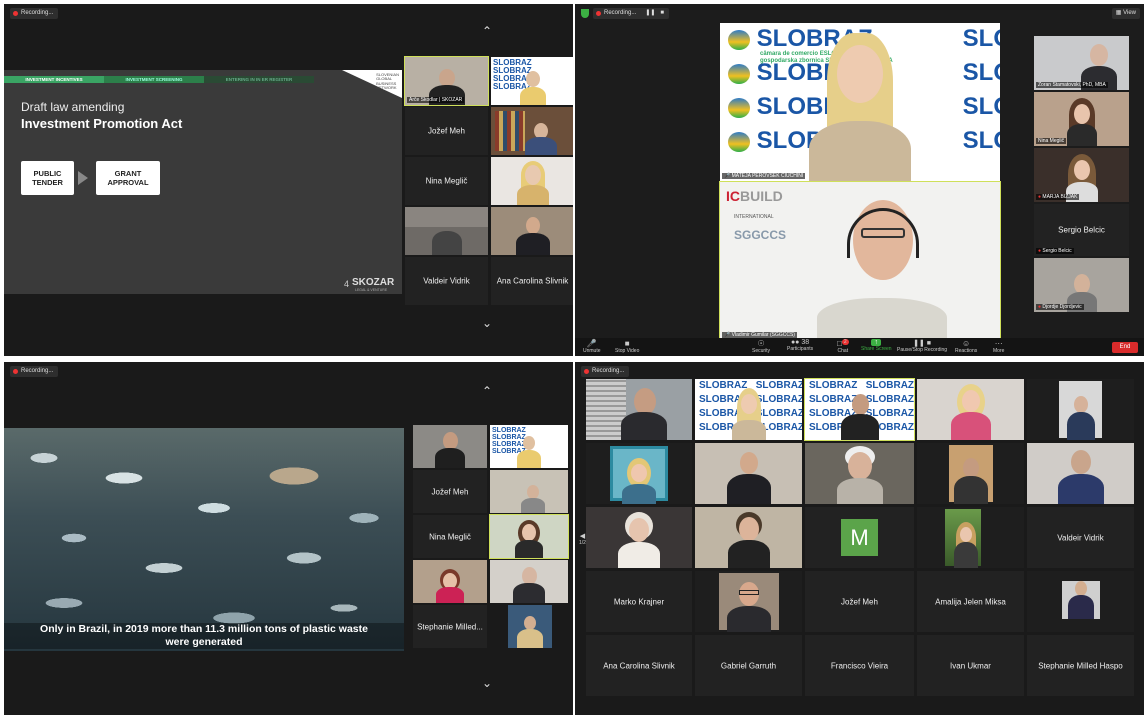 The height and width of the screenshot is (719, 1148). I want to click on end-meeting-button: End, so click(1125, 347).